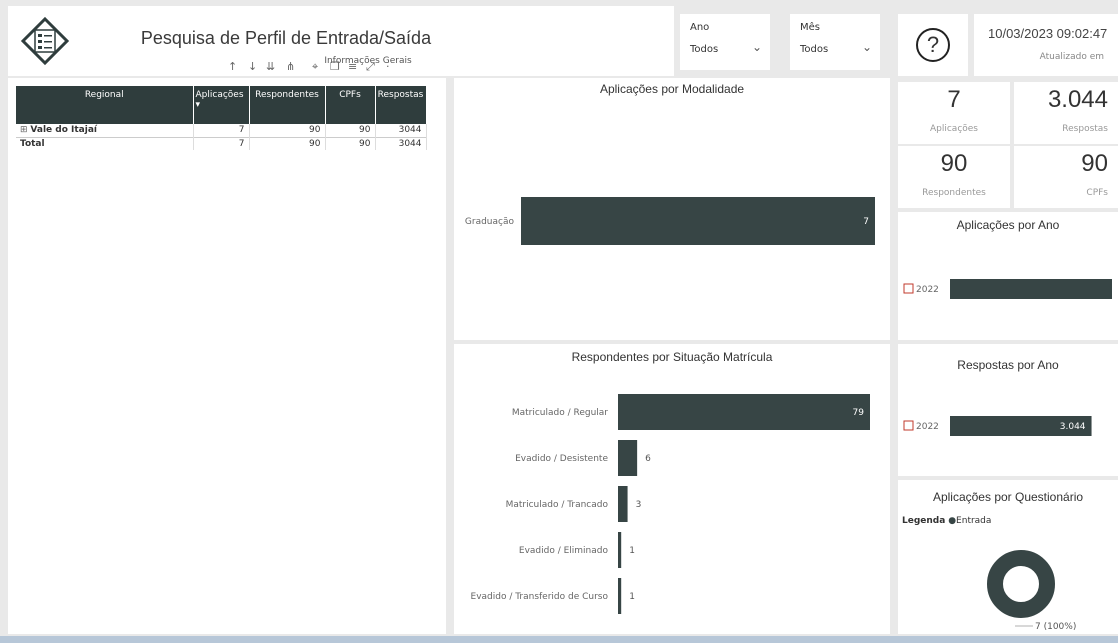 This screenshot has width=1118, height=643. I want to click on data-label: 6, so click(648, 459).